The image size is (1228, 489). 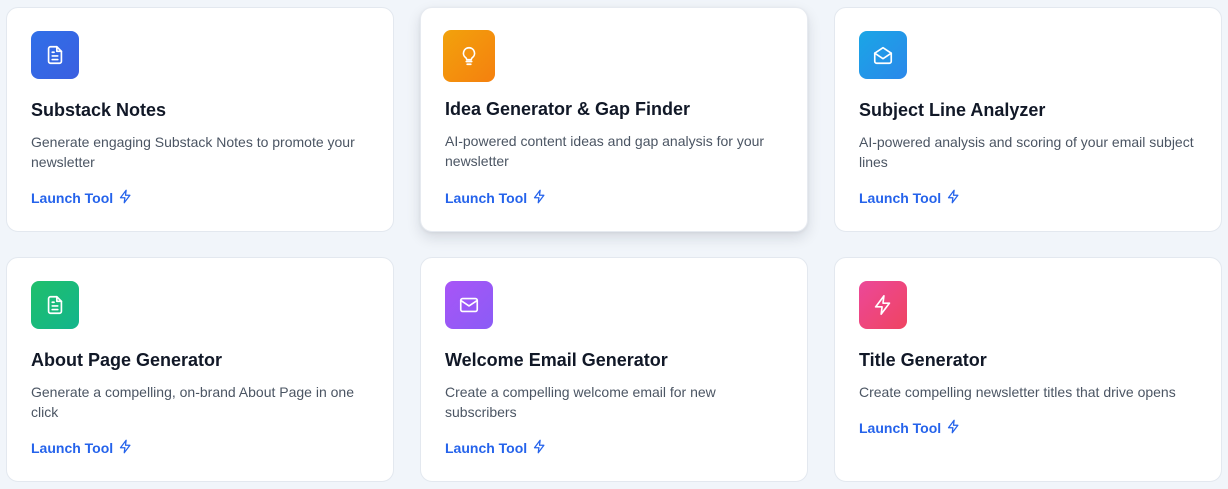 I want to click on mail-icon, so click(x=469, y=305).